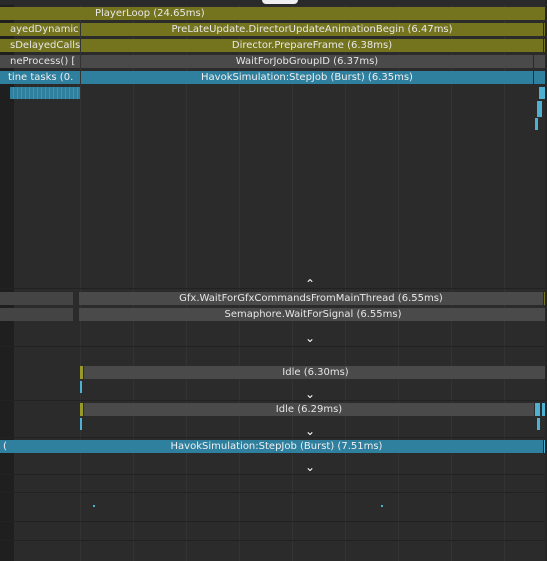  Describe the element at coordinates (45, 93) in the screenshot. I see `profiler-sample-cluster` at that location.